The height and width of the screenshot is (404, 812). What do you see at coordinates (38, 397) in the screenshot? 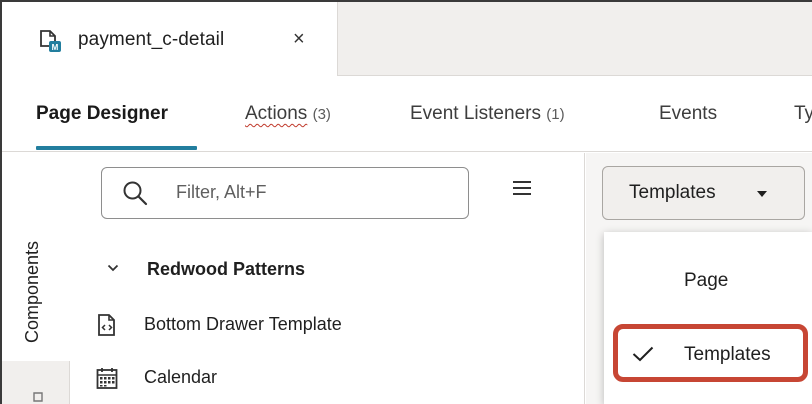
I see `rail-next-icon` at bounding box center [38, 397].